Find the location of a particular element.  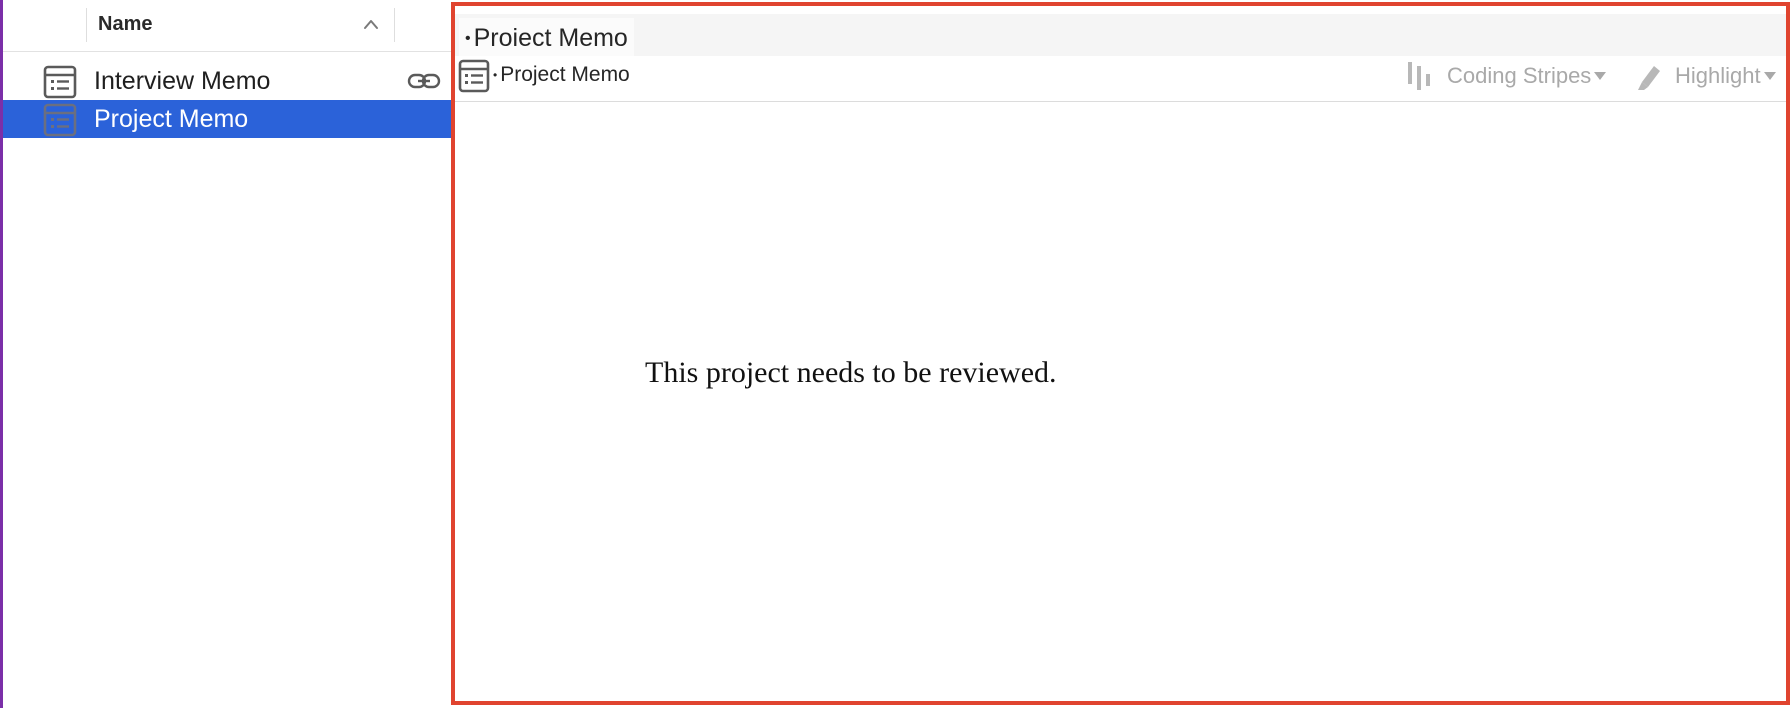

list-item-label: Interview Memo is located at coordinates (182, 81).